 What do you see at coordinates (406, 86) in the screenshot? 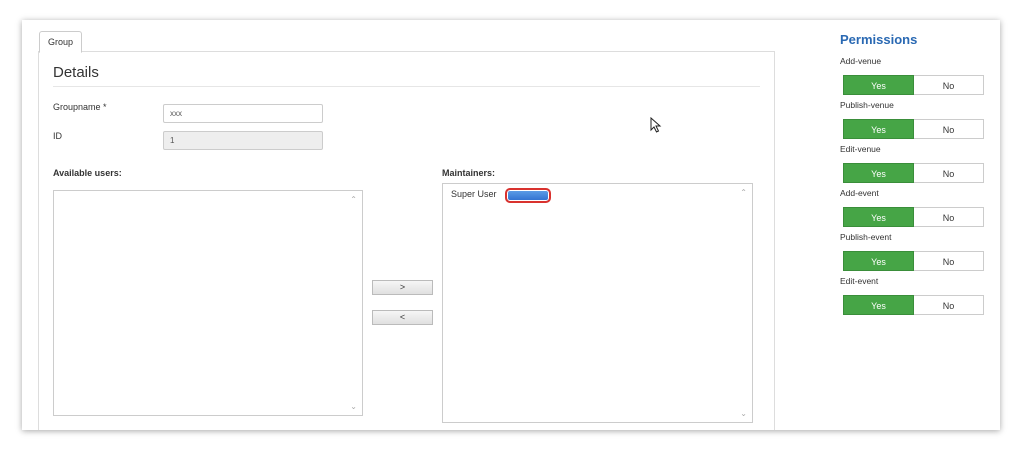
I see `details-divider` at bounding box center [406, 86].